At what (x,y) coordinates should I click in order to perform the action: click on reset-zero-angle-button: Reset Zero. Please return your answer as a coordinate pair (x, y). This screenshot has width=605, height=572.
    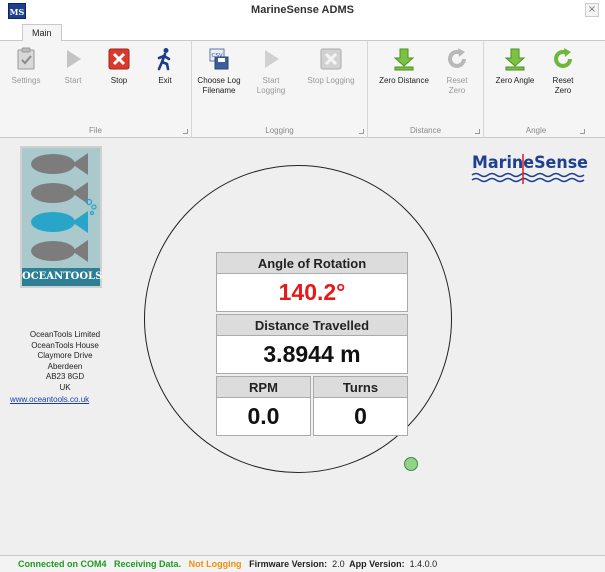
    Looking at the image, I should click on (563, 71).